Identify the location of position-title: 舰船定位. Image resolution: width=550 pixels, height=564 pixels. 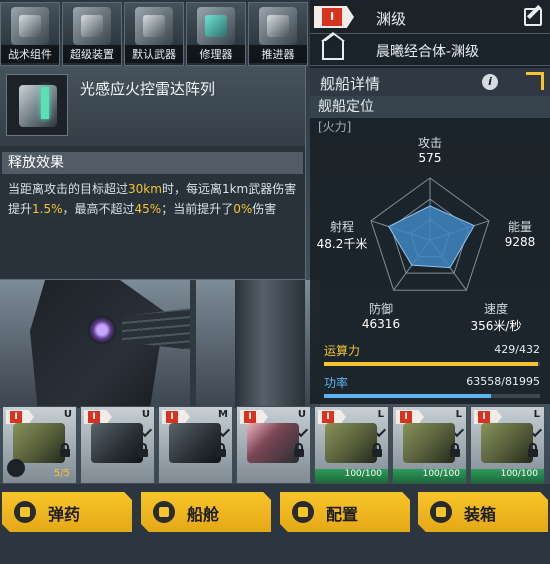
(430, 107).